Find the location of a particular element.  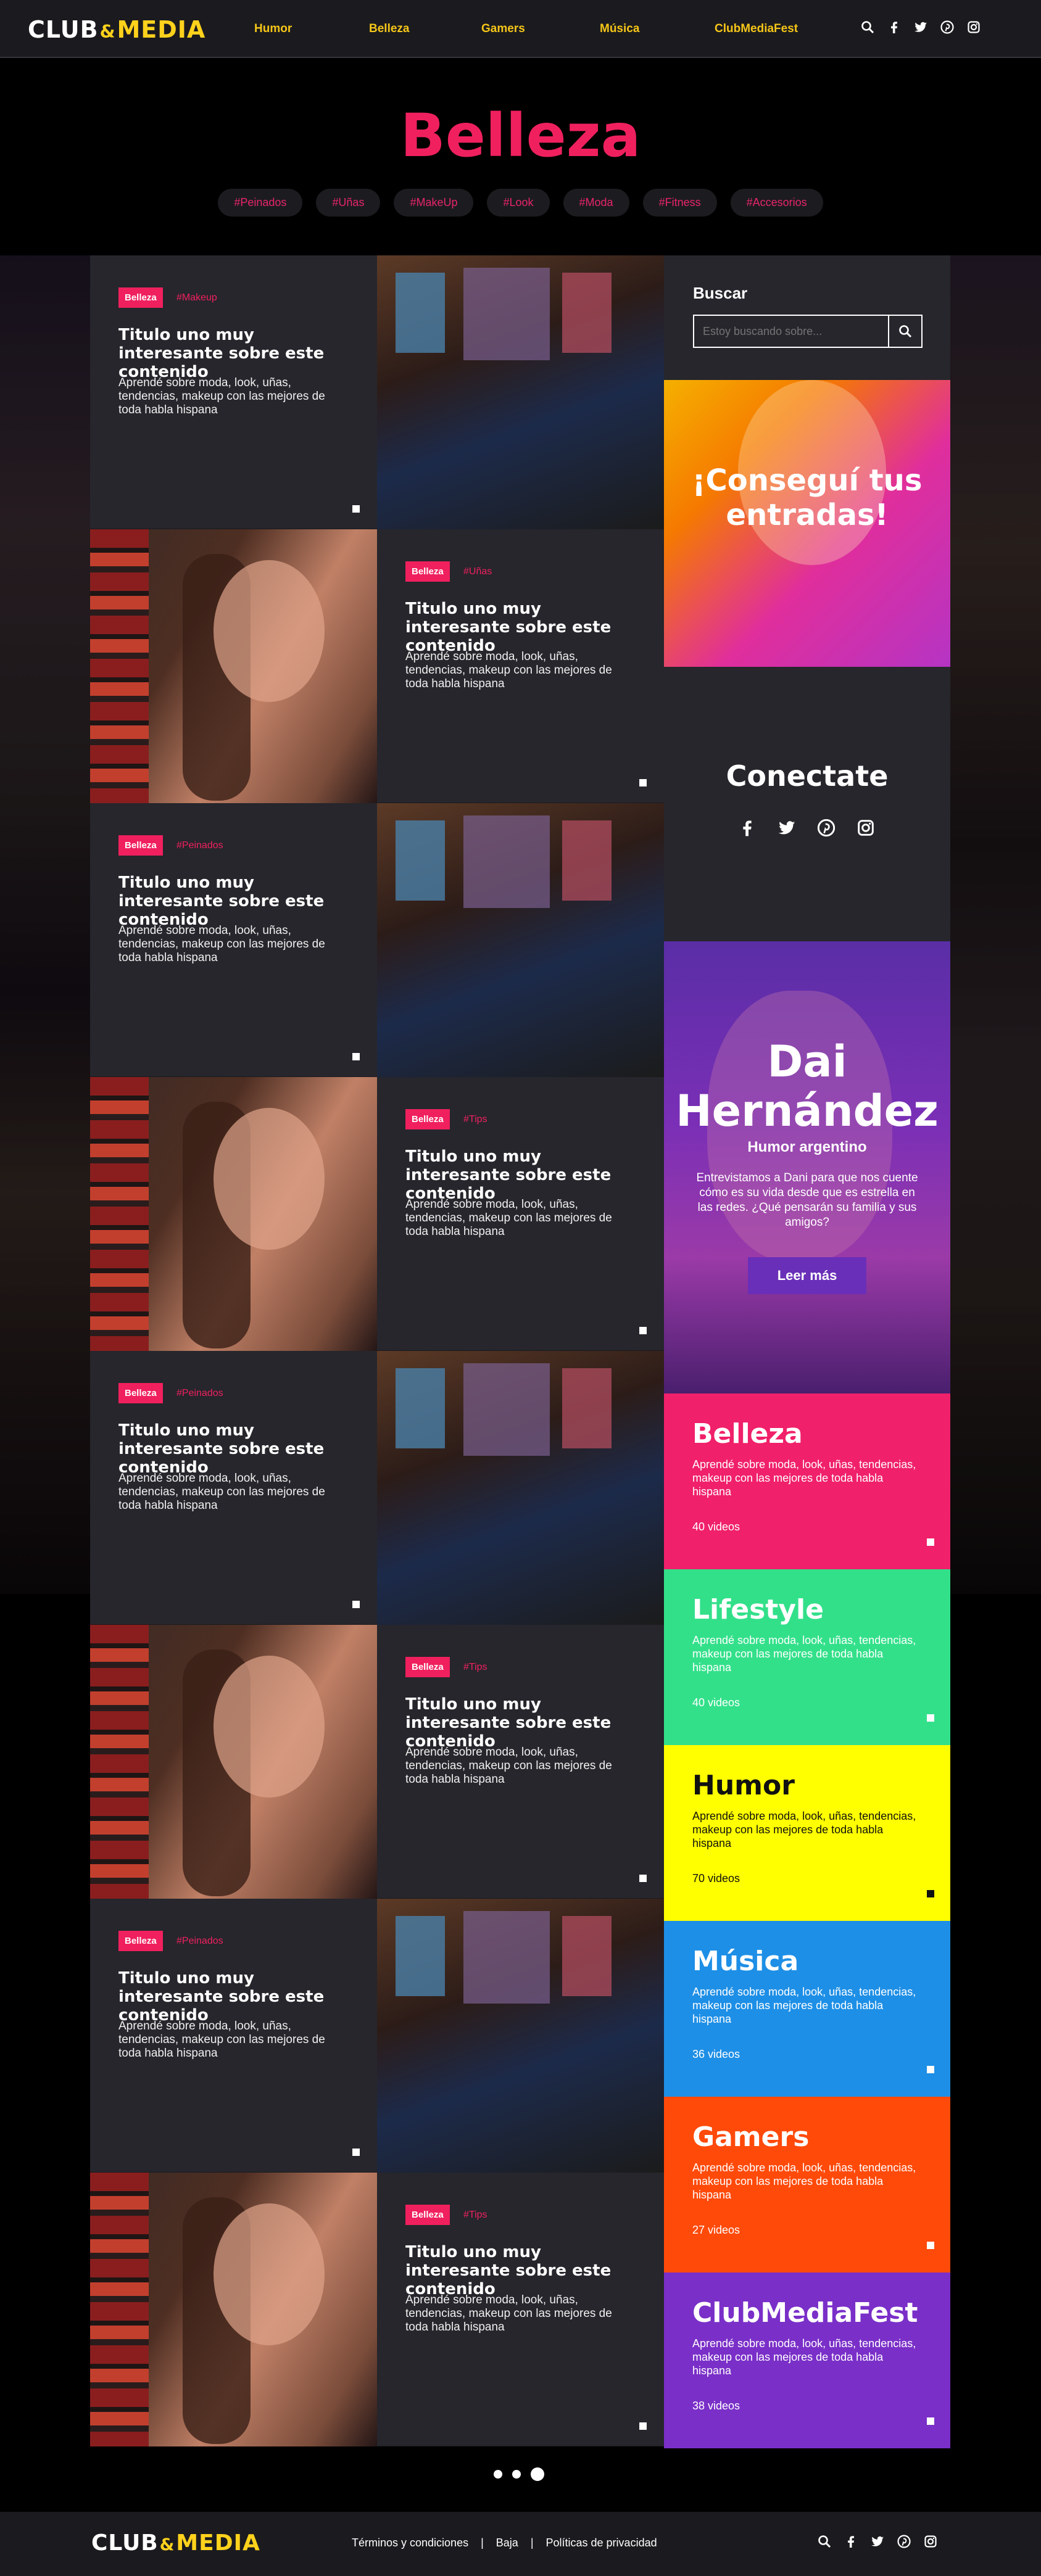

search-panel: Buscar is located at coordinates (807, 317).